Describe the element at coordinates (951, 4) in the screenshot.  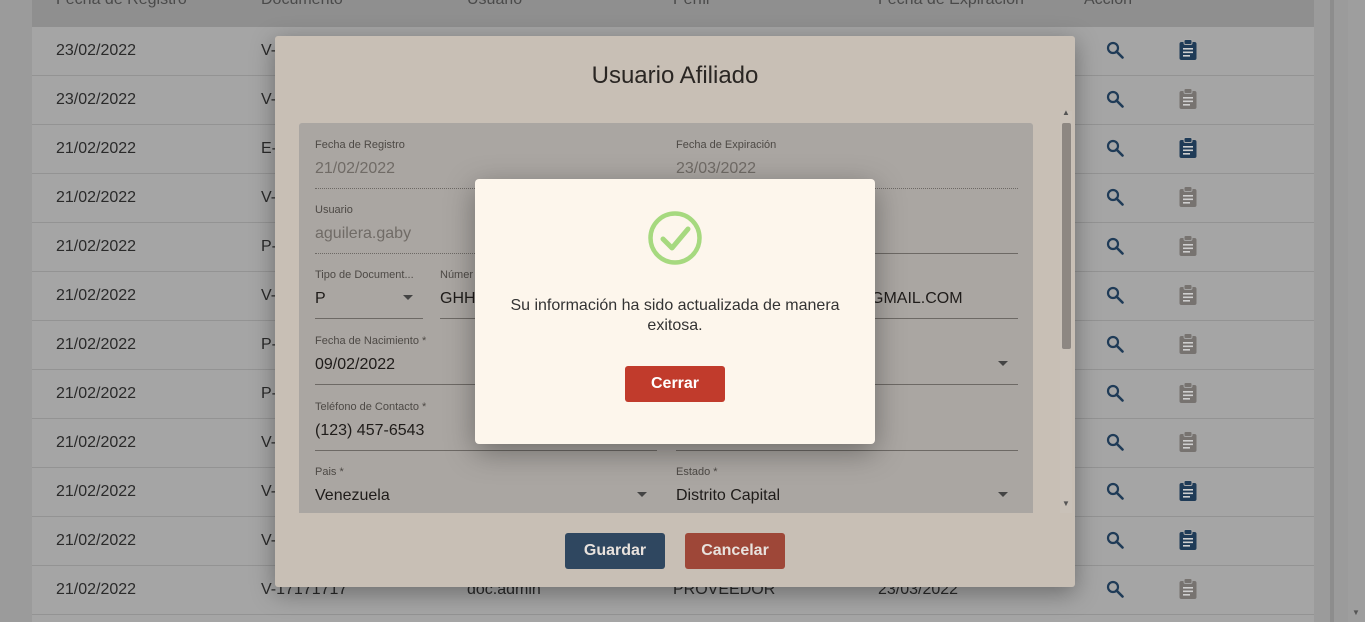
I see `header-fecha-expiracion: Fecha de Expiración` at that location.